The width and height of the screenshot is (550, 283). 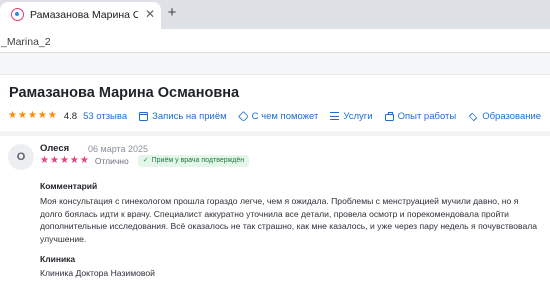 What do you see at coordinates (58, 259) in the screenshot?
I see `clinic-heading: Клиника` at bounding box center [58, 259].